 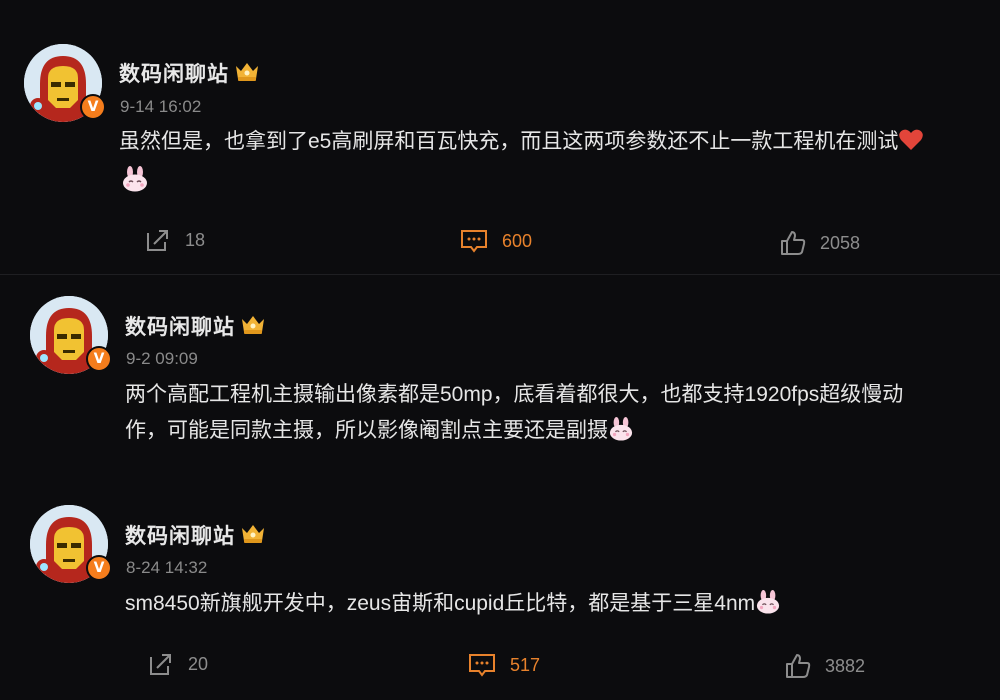 What do you see at coordinates (840, 242) in the screenshot?
I see `like-count: 2058` at bounding box center [840, 242].